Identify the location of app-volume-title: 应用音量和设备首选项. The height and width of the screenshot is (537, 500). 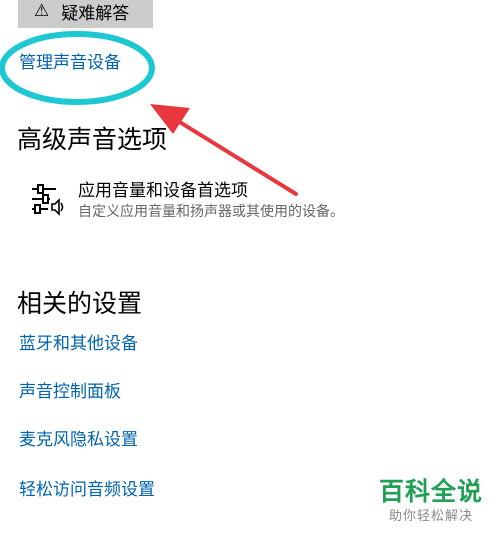
(163, 191).